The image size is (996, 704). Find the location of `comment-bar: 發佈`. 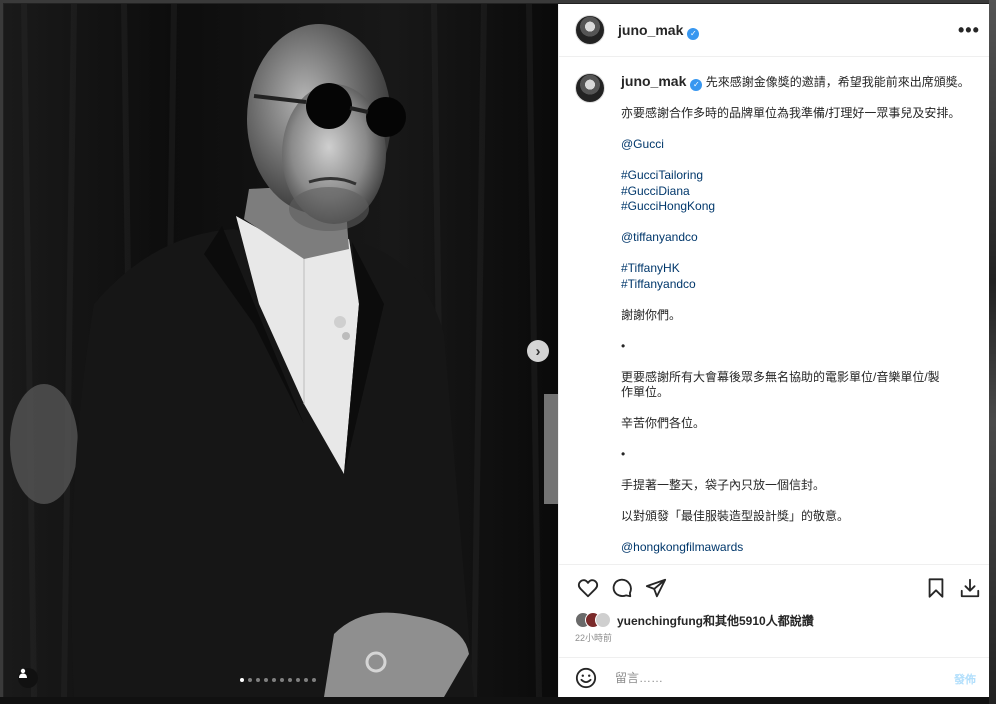

comment-bar: 發佈 is located at coordinates (774, 677).